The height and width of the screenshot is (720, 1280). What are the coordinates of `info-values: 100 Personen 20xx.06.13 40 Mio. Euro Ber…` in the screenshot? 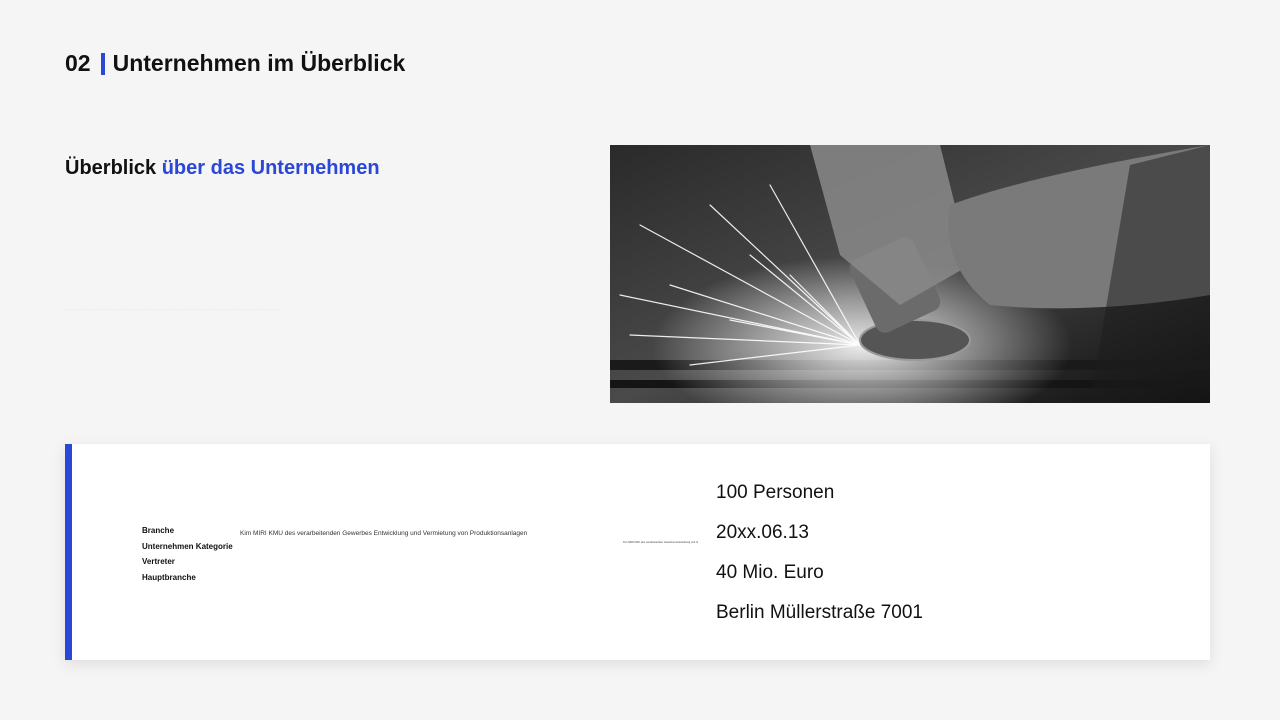 It's located at (819, 560).